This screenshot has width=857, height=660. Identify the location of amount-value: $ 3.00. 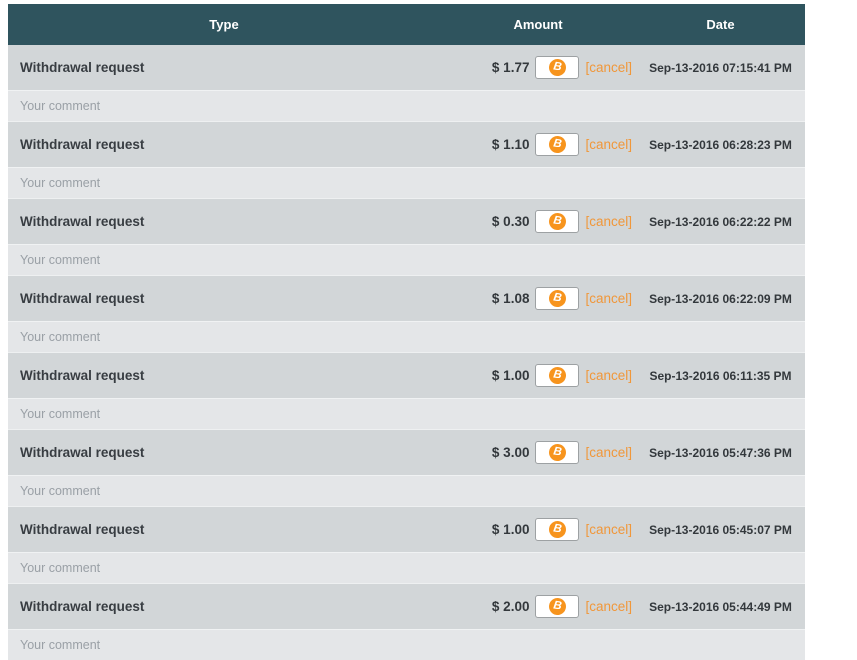
(510, 452).